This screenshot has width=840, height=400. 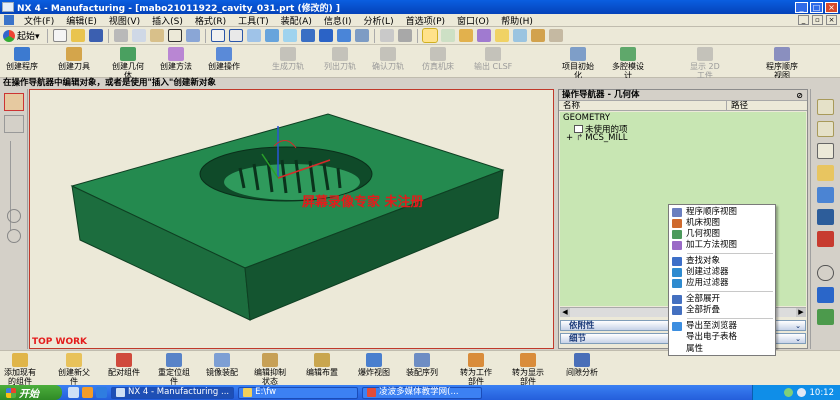 What do you see at coordinates (386, 35) in the screenshot?
I see `layer-icon` at bounding box center [386, 35].